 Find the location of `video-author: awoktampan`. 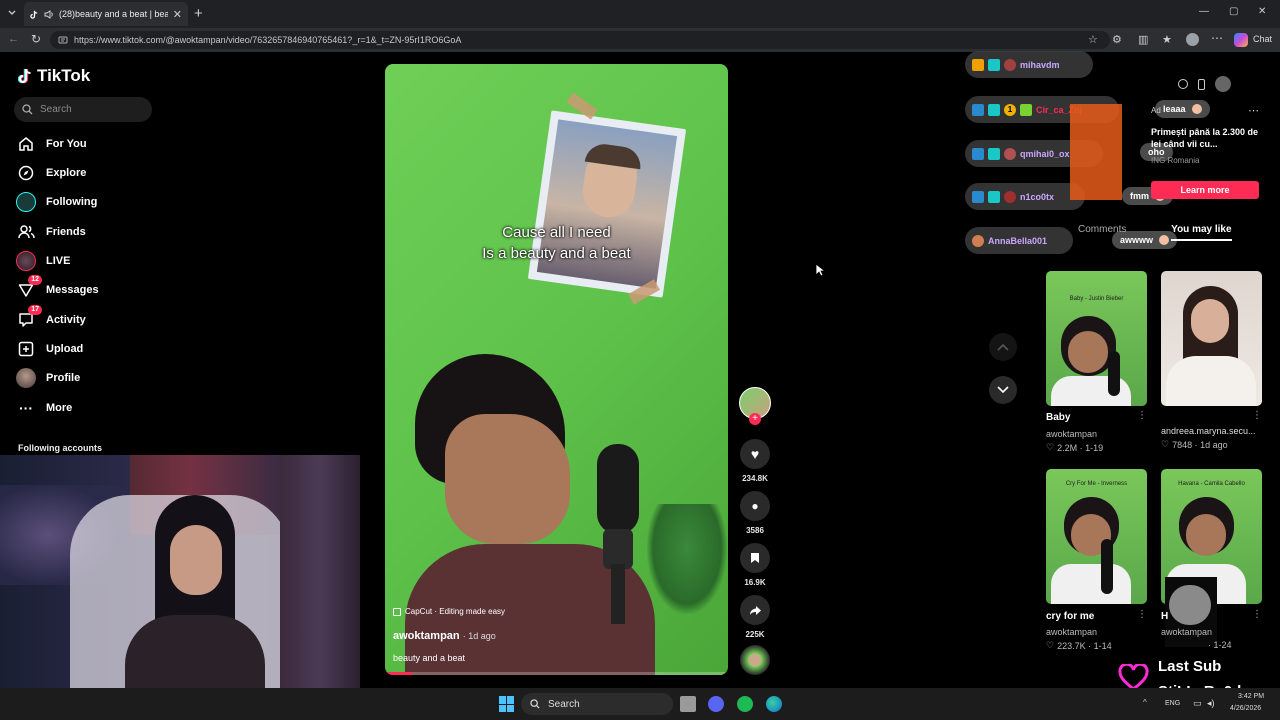

video-author: awoktampan is located at coordinates (426, 636).